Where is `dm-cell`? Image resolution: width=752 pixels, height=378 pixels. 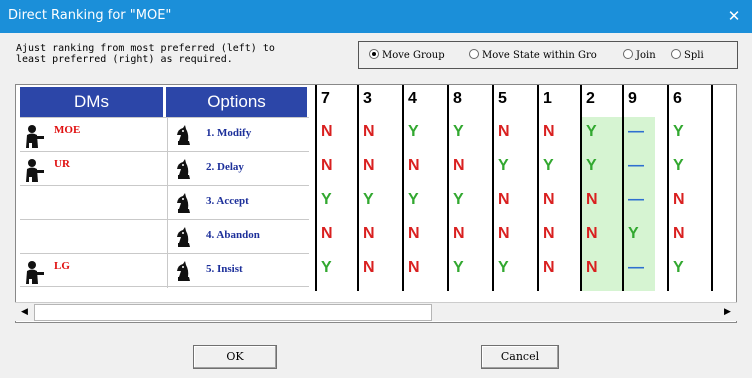 dm-cell is located at coordinates (92, 237).